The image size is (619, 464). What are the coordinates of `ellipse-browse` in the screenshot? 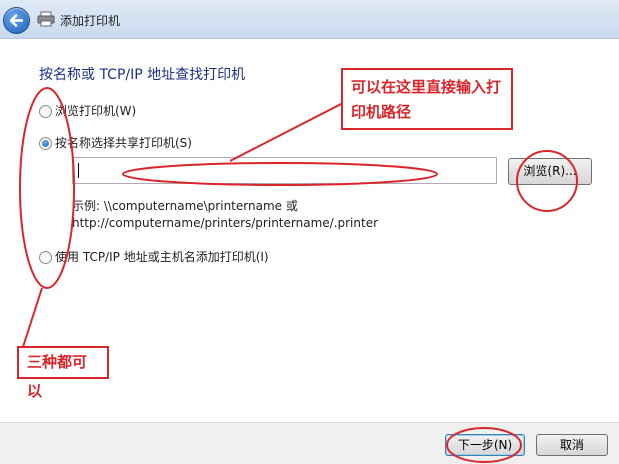 It's located at (547, 181).